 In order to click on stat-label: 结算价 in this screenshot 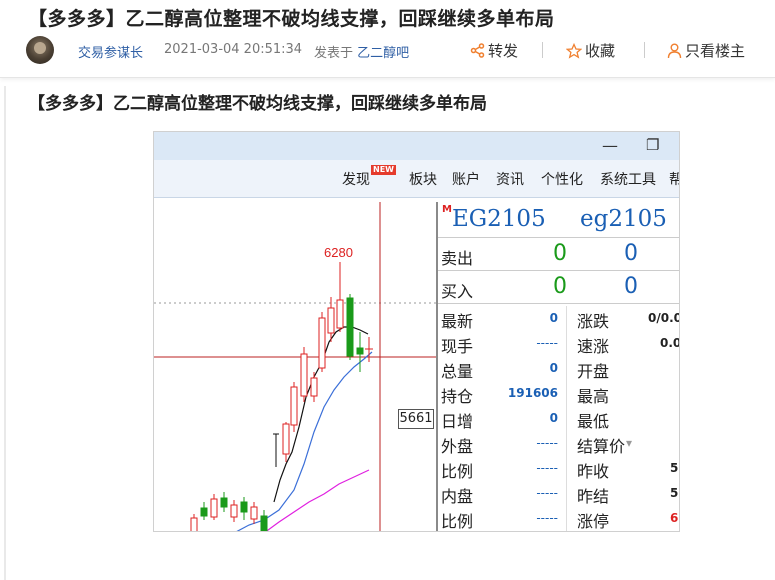, I will do `click(601, 446)`.